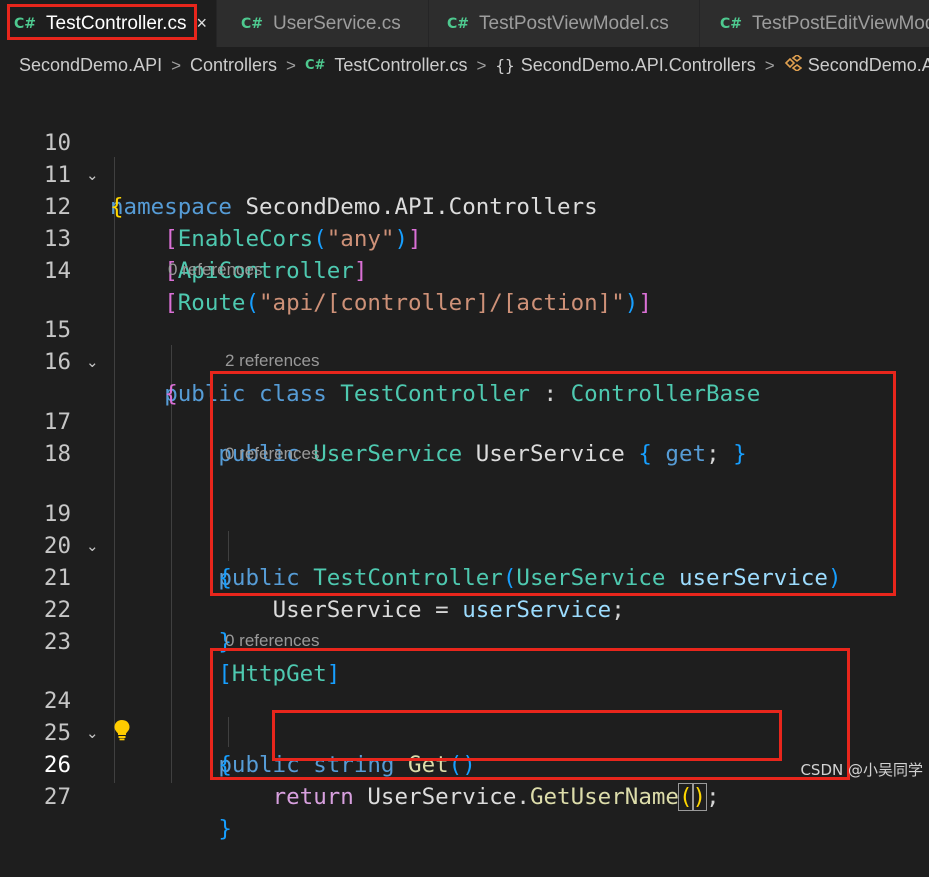 Image resolution: width=929 pixels, height=877 pixels. What do you see at coordinates (400, 65) in the screenshot?
I see `breadcrumb-file: TestController.cs` at bounding box center [400, 65].